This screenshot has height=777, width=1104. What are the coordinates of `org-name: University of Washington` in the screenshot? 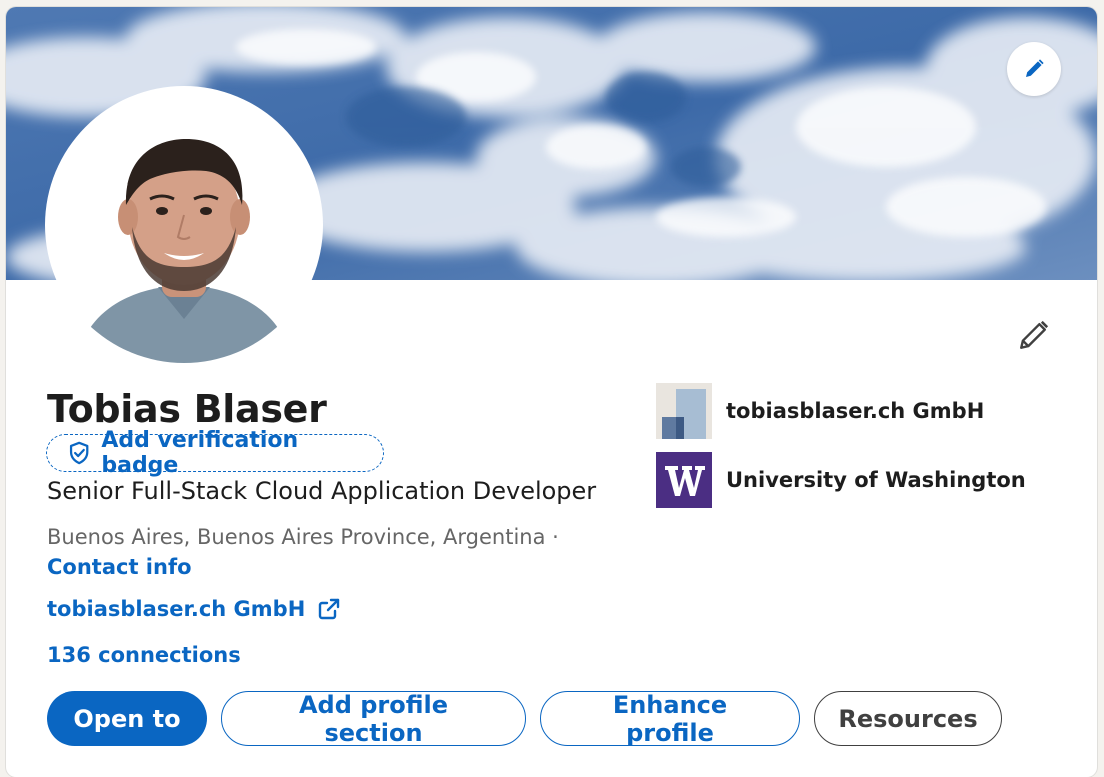 It's located at (876, 480).